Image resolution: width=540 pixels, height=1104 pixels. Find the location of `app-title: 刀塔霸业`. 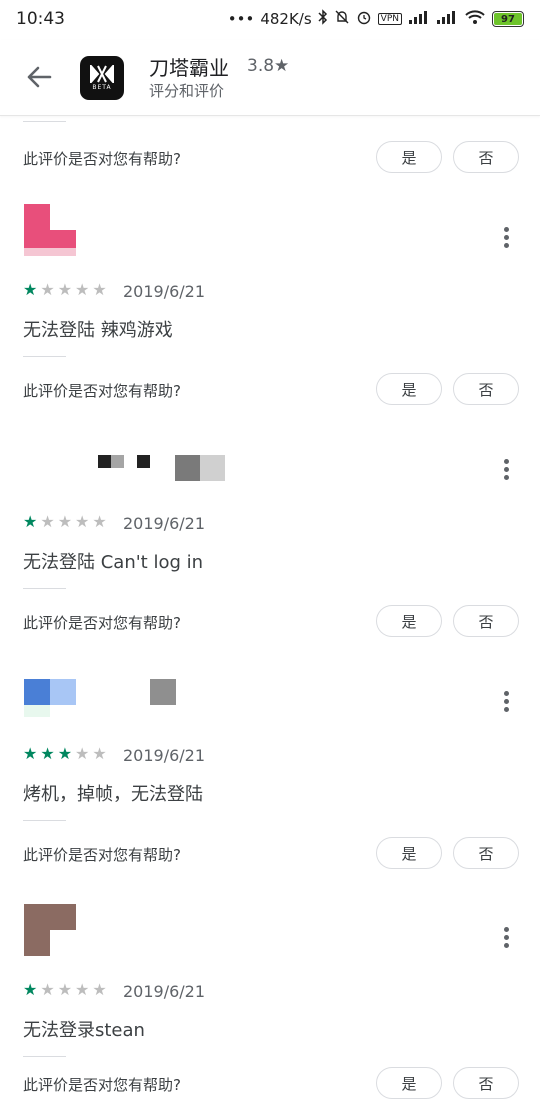

app-title: 刀塔霸业 is located at coordinates (189, 68).